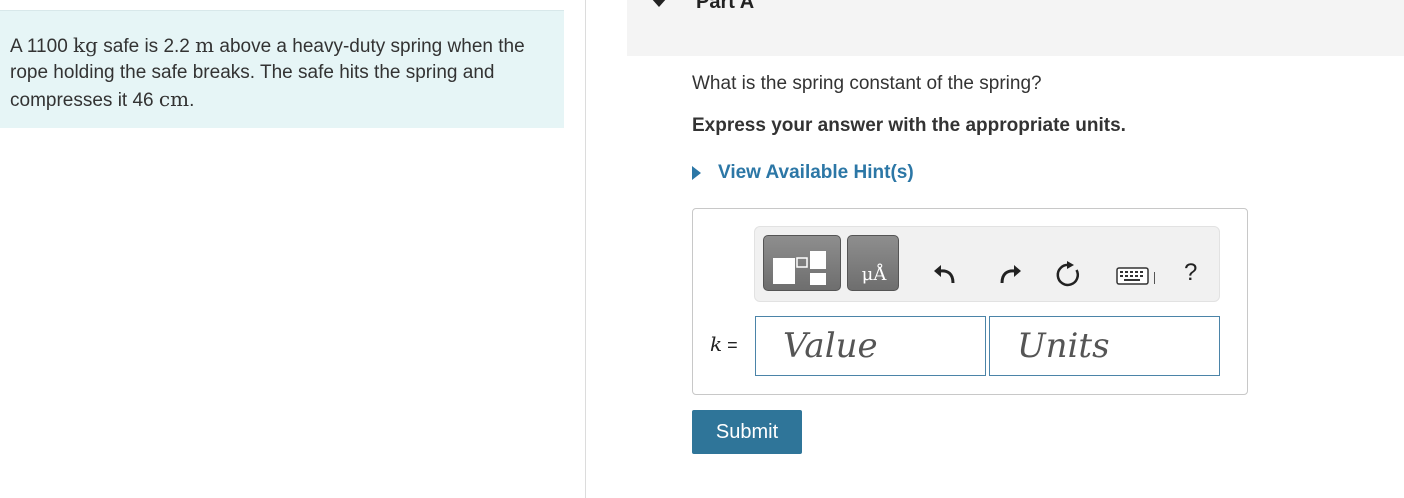 Image resolution: width=1404 pixels, height=498 pixels. Describe the element at coordinates (1104, 346) in the screenshot. I see `units-input` at that location.